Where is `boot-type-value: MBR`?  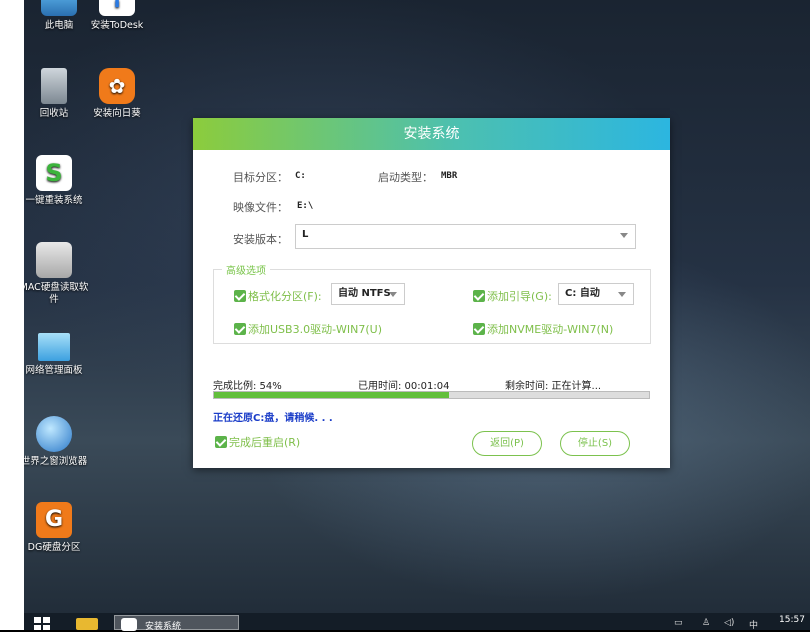 boot-type-value: MBR is located at coordinates (449, 176).